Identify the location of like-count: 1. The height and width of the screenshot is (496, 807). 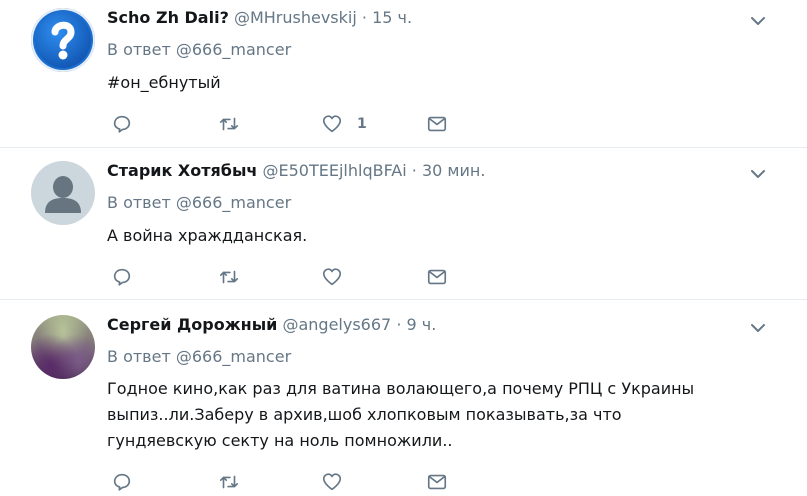
(362, 124).